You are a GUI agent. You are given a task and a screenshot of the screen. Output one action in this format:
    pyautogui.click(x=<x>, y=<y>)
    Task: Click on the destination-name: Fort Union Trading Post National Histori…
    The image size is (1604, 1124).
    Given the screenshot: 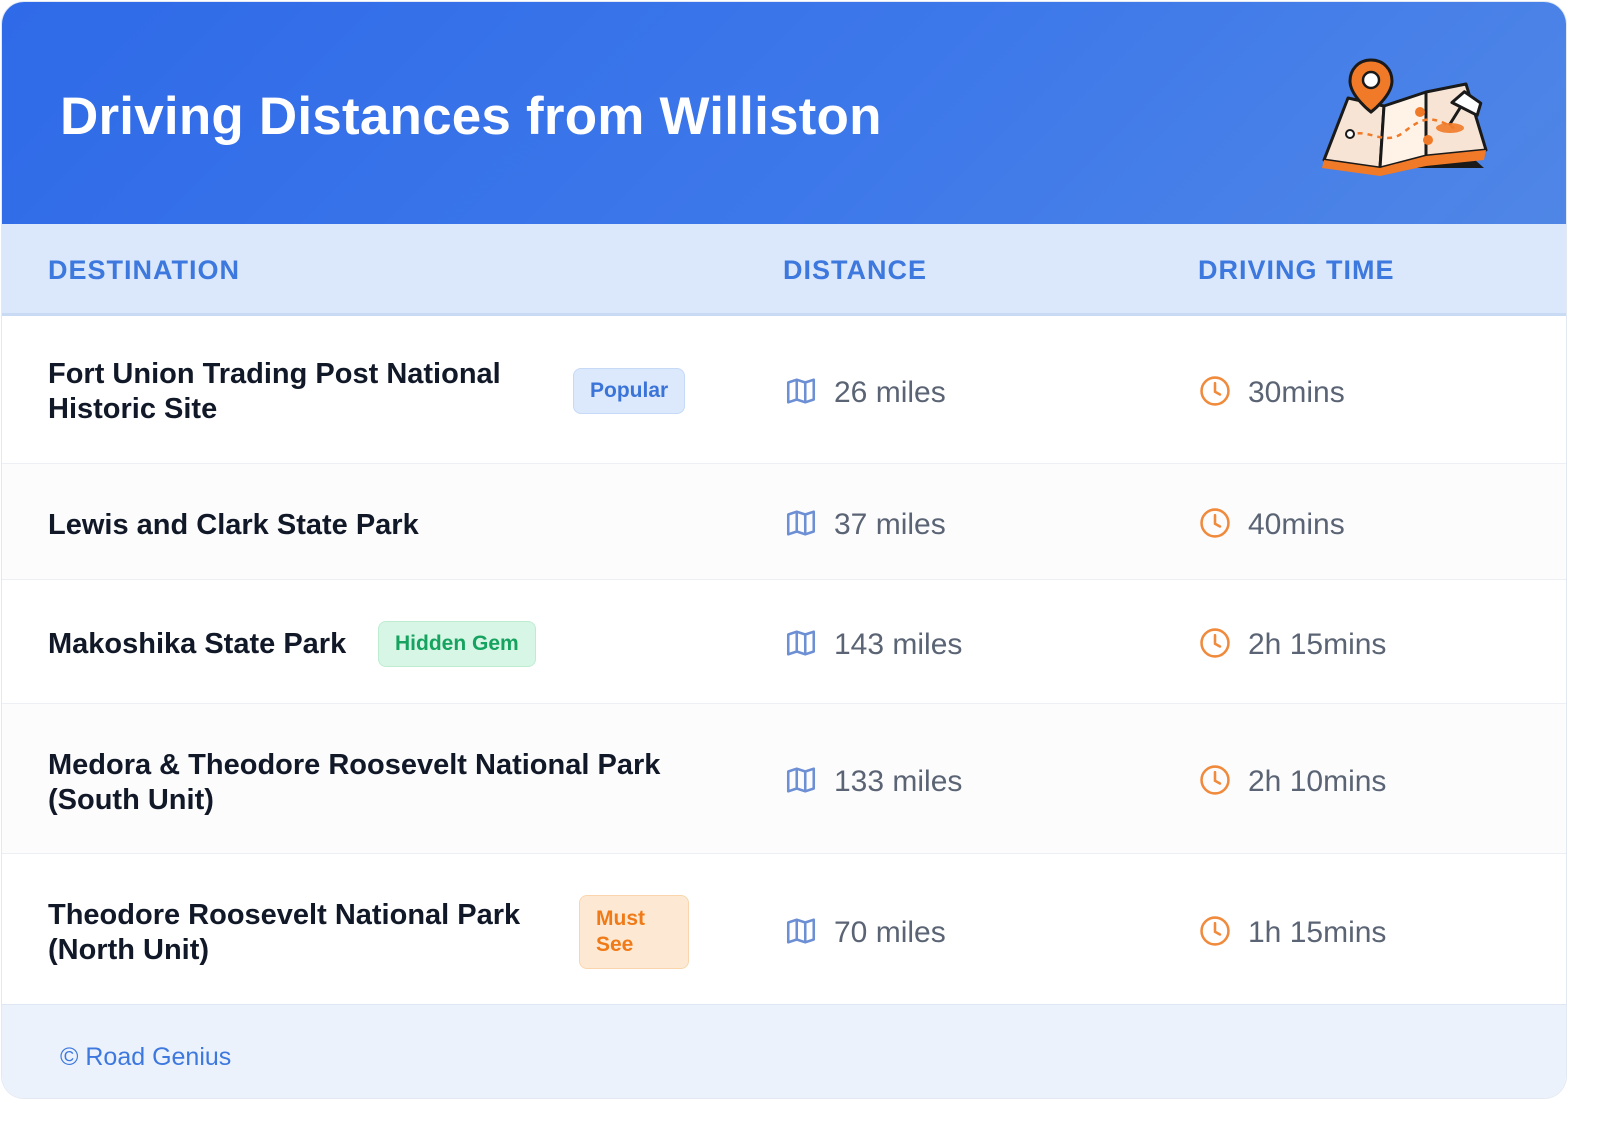 What is the action you would take?
    pyautogui.click(x=274, y=392)
    